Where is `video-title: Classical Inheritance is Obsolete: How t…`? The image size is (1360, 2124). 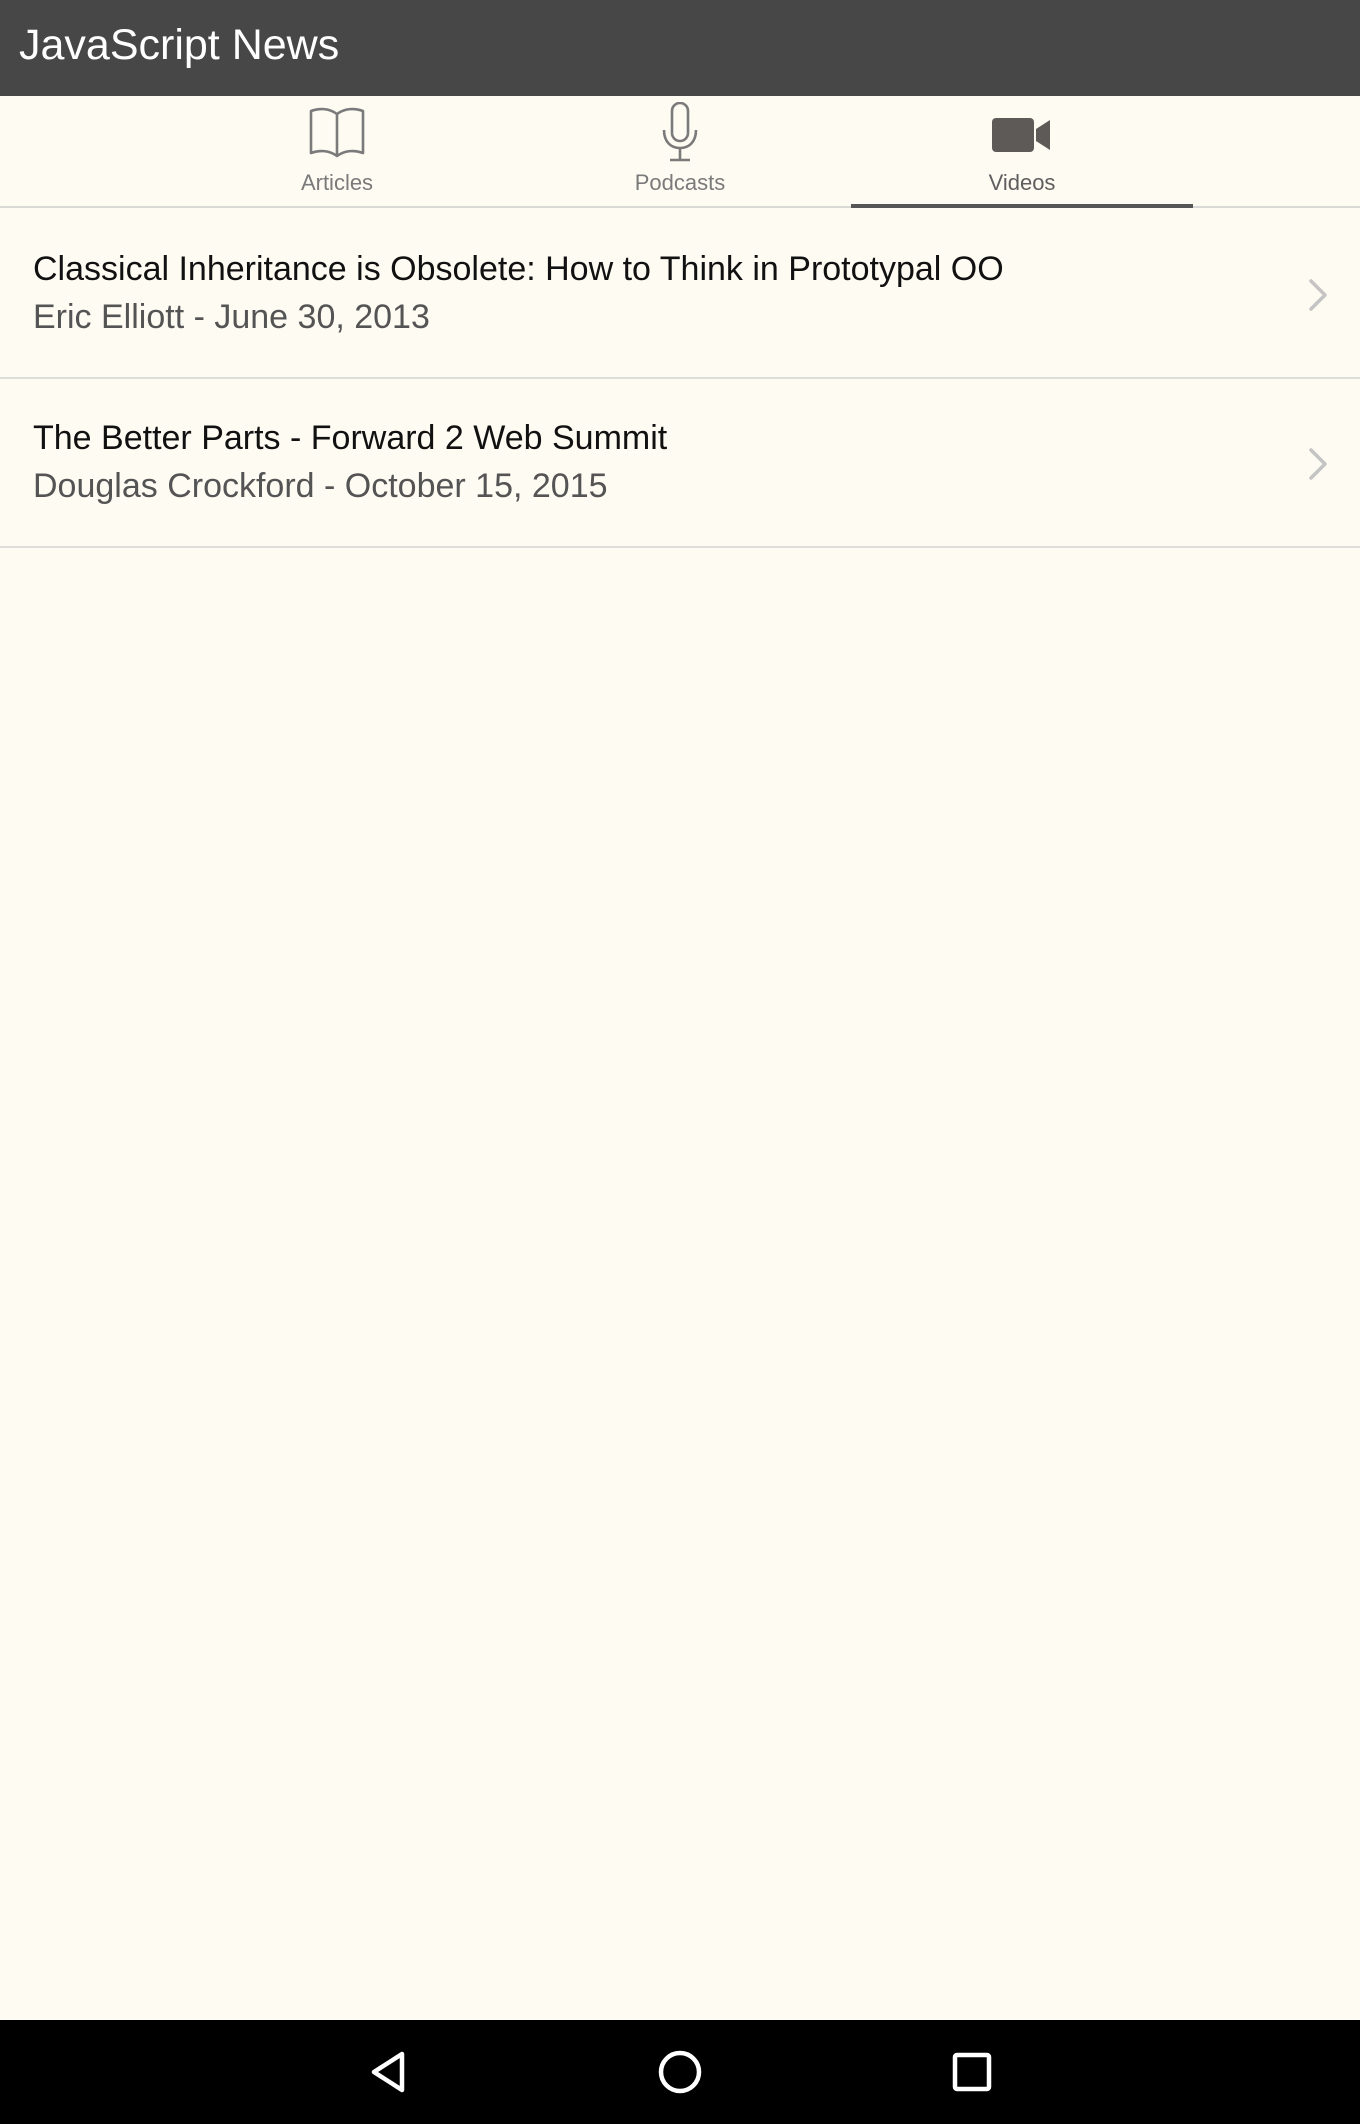
video-title: Classical Inheritance is Obsolete: How t… is located at coordinates (518, 269).